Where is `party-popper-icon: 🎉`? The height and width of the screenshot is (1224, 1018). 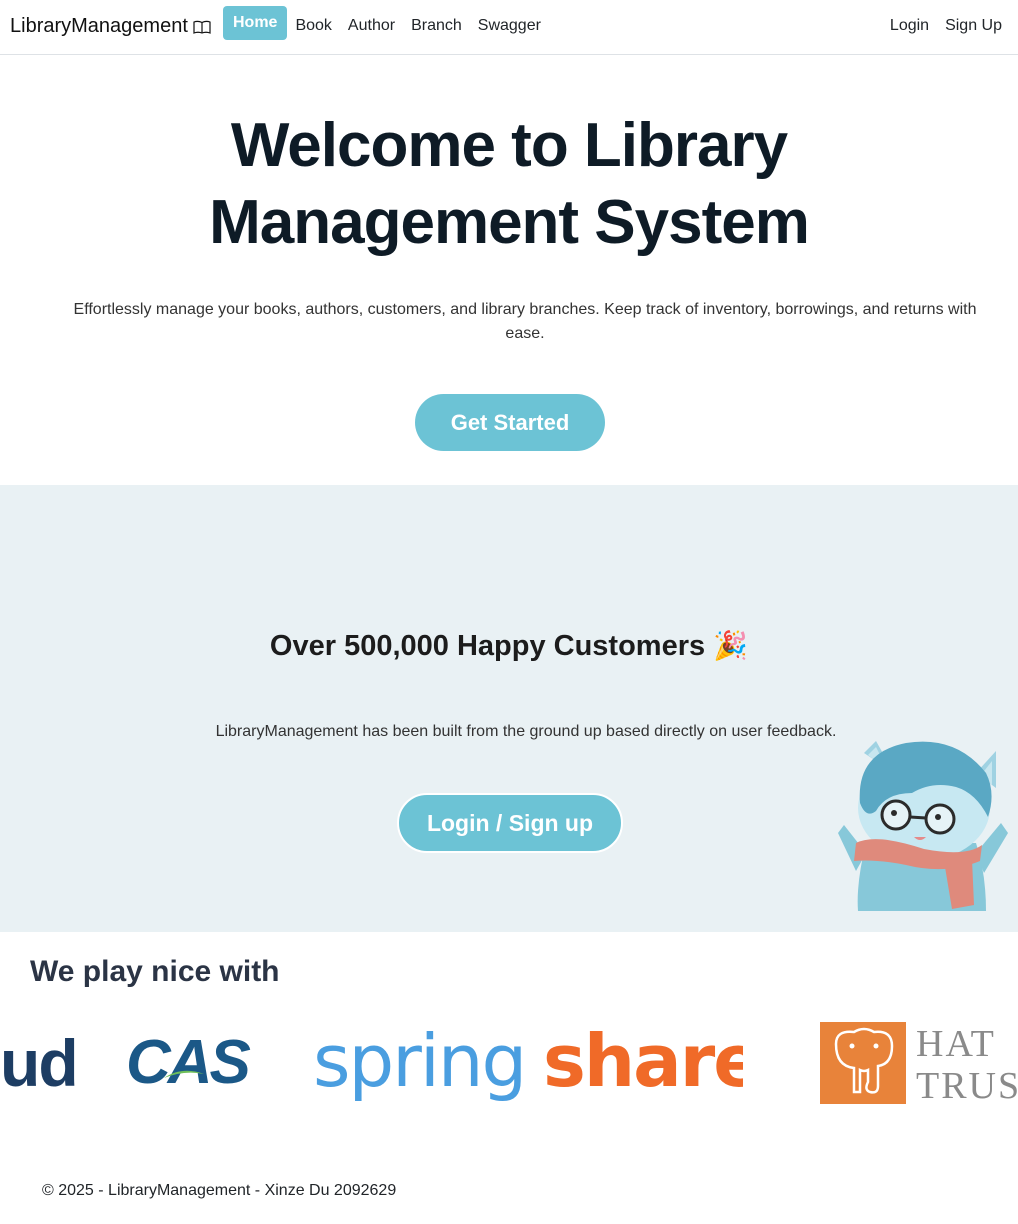 party-popper-icon: 🎉 is located at coordinates (731, 645).